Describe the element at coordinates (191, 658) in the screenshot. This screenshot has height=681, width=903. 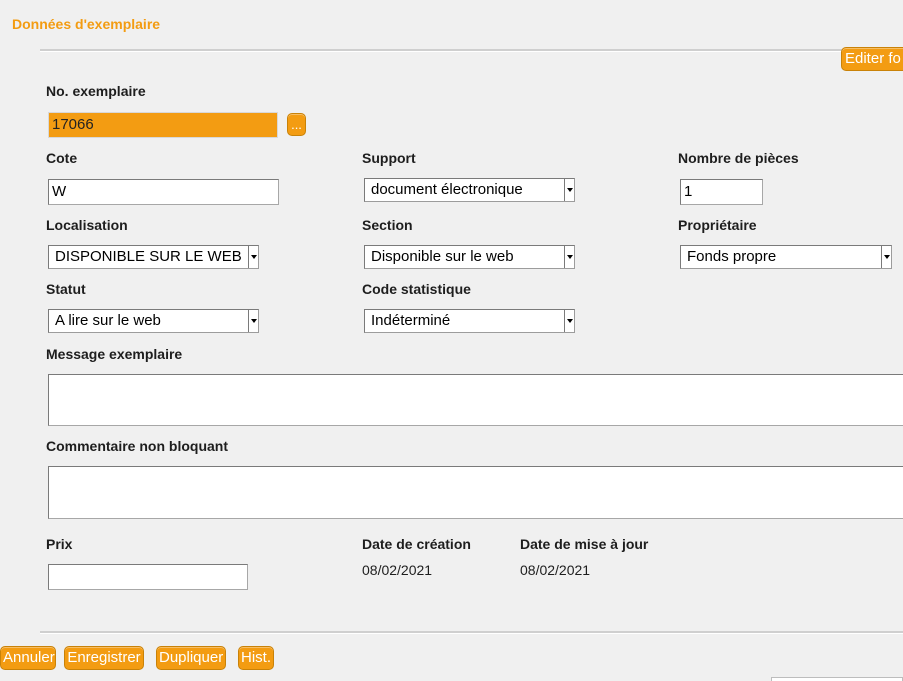
I see `duplicate-button: Dupliquer` at that location.